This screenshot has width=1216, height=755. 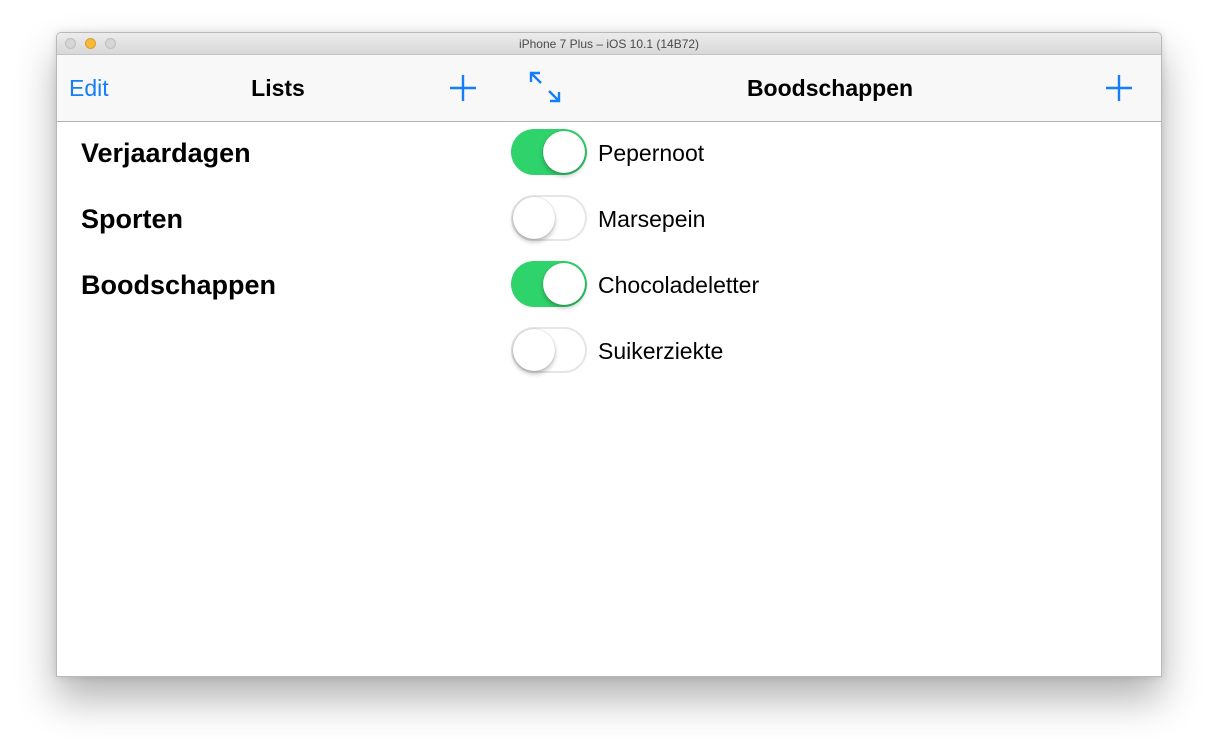 What do you see at coordinates (166, 153) in the screenshot?
I see `list-item: Verjaardagen` at bounding box center [166, 153].